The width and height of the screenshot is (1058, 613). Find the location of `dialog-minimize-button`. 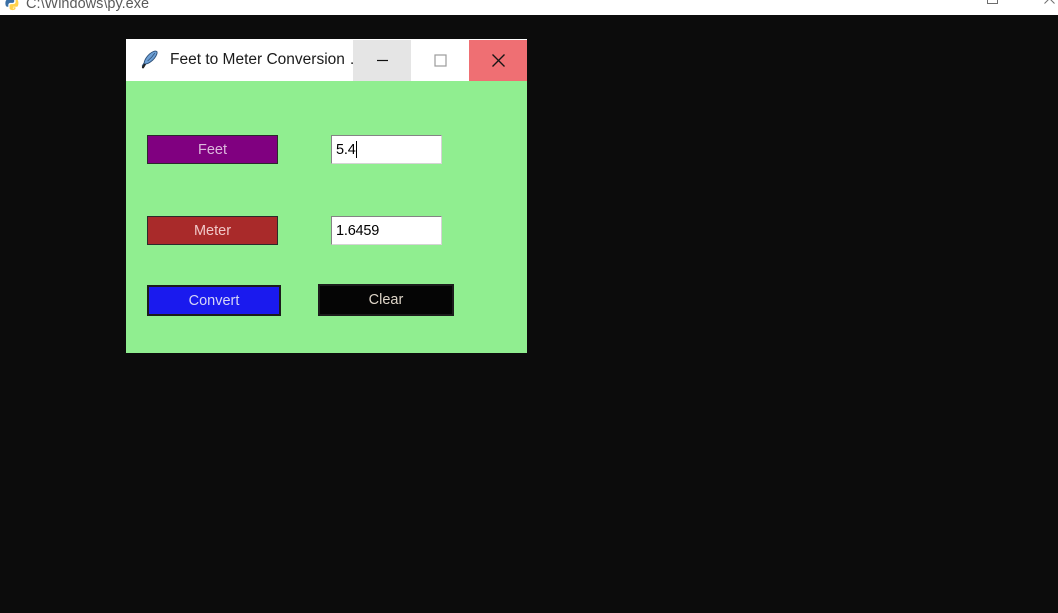

dialog-minimize-button is located at coordinates (382, 60).